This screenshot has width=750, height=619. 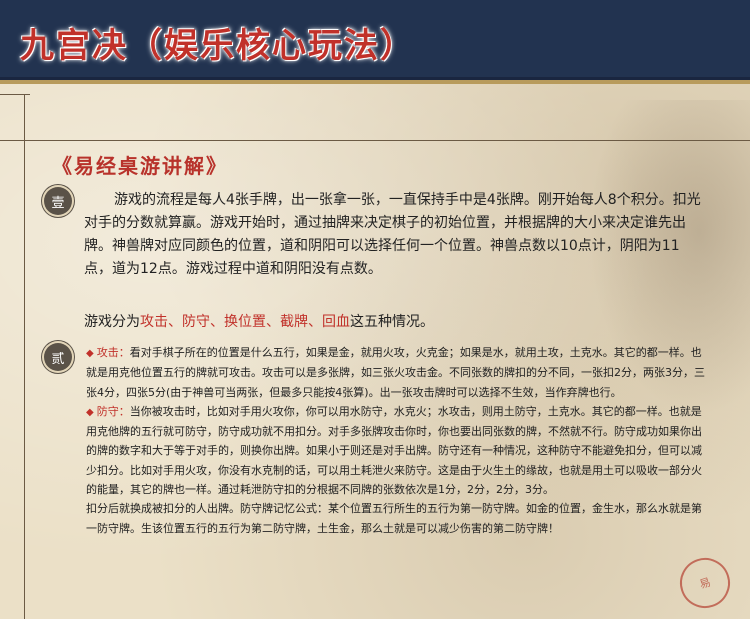 I want to click on page-title: 九宫决（娱乐核心玩法）, so click(x=218, y=46).